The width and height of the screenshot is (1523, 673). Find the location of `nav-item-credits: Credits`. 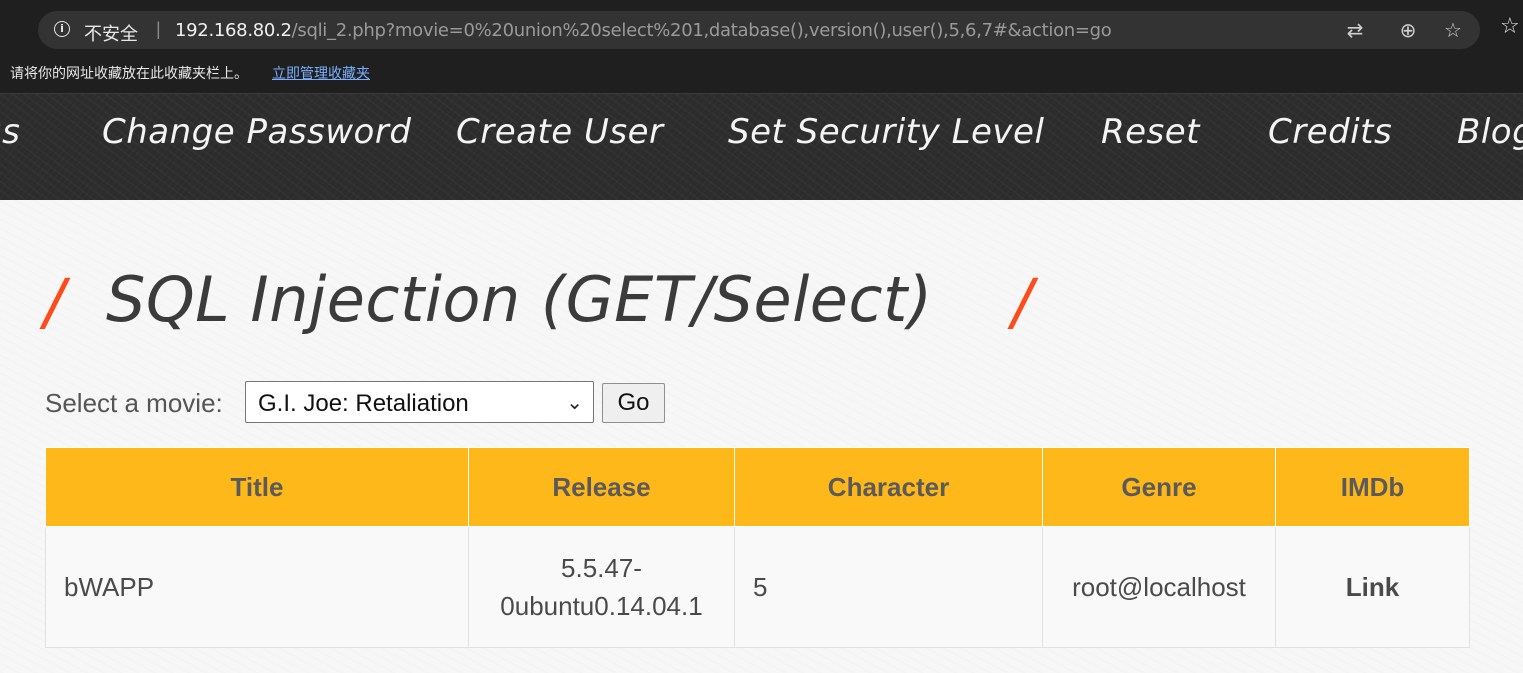

nav-item-credits: Credits is located at coordinates (1330, 132).